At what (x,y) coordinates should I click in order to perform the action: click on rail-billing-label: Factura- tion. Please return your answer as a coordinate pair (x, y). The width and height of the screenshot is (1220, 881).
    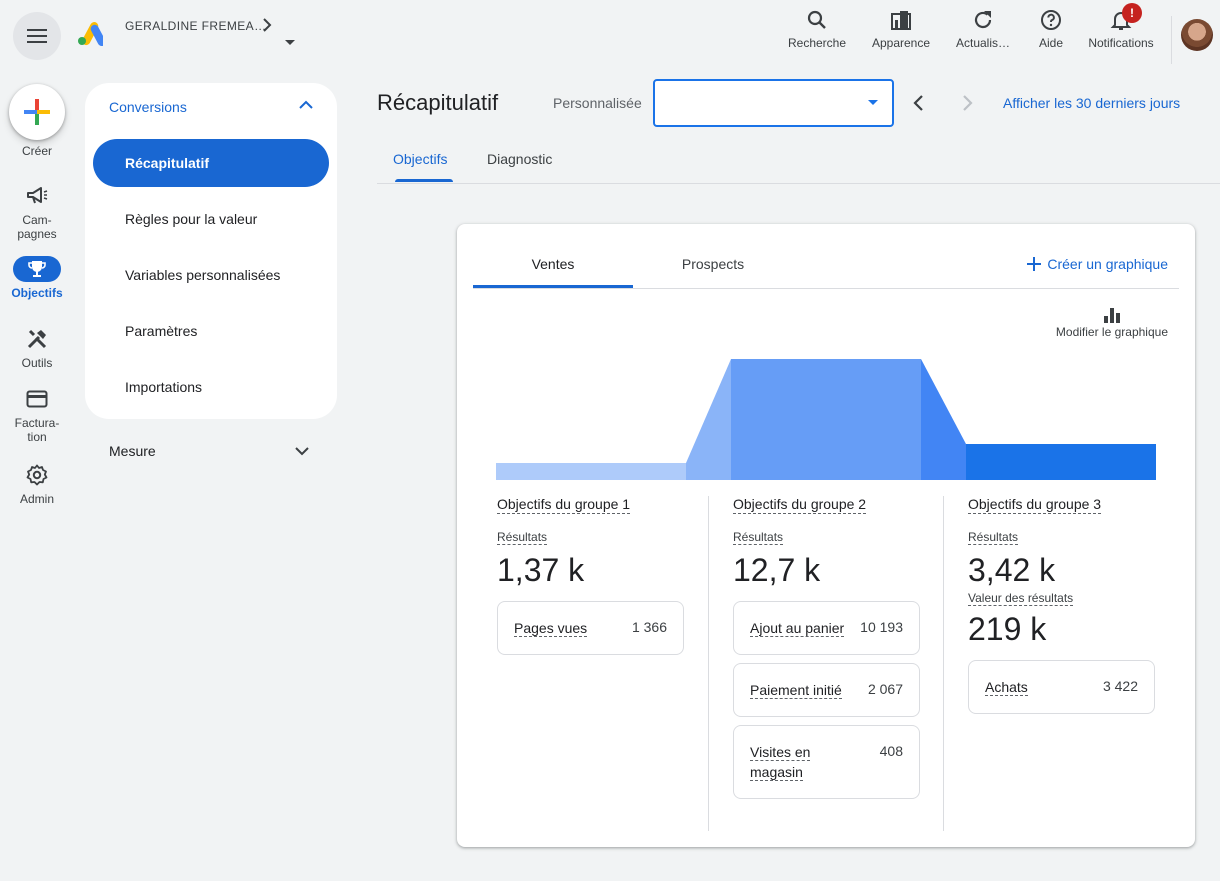
    Looking at the image, I should click on (37, 430).